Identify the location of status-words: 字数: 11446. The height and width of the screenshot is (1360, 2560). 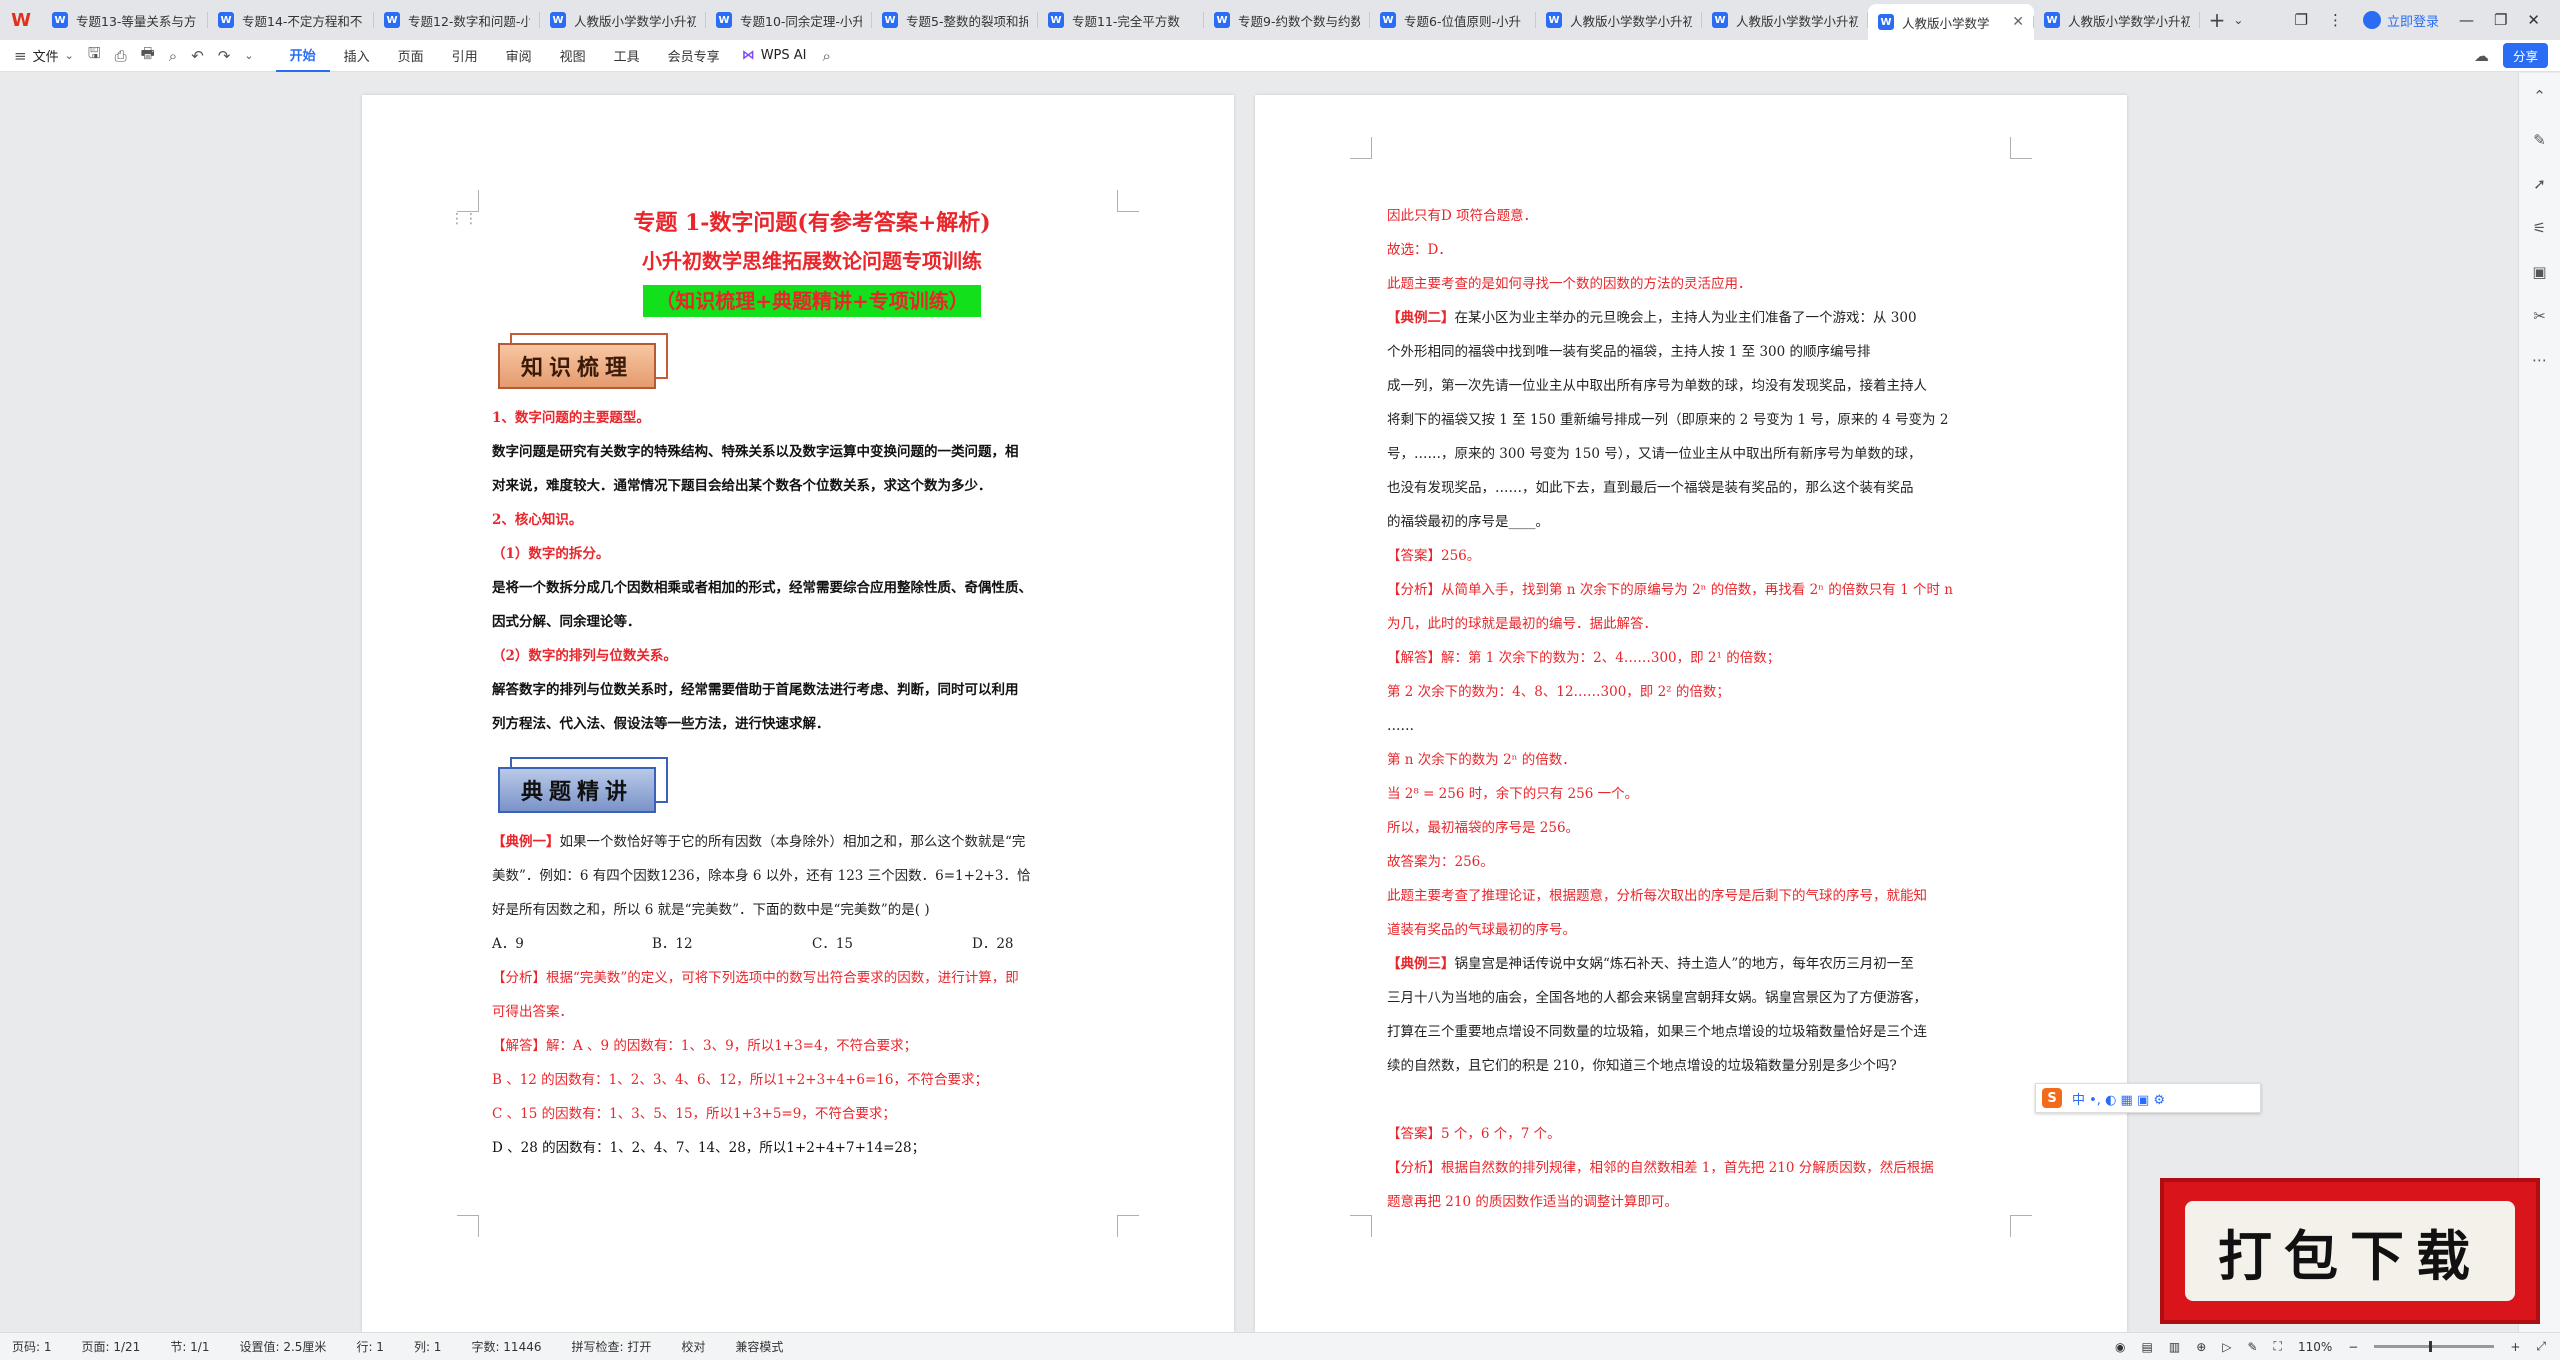
(506, 1346).